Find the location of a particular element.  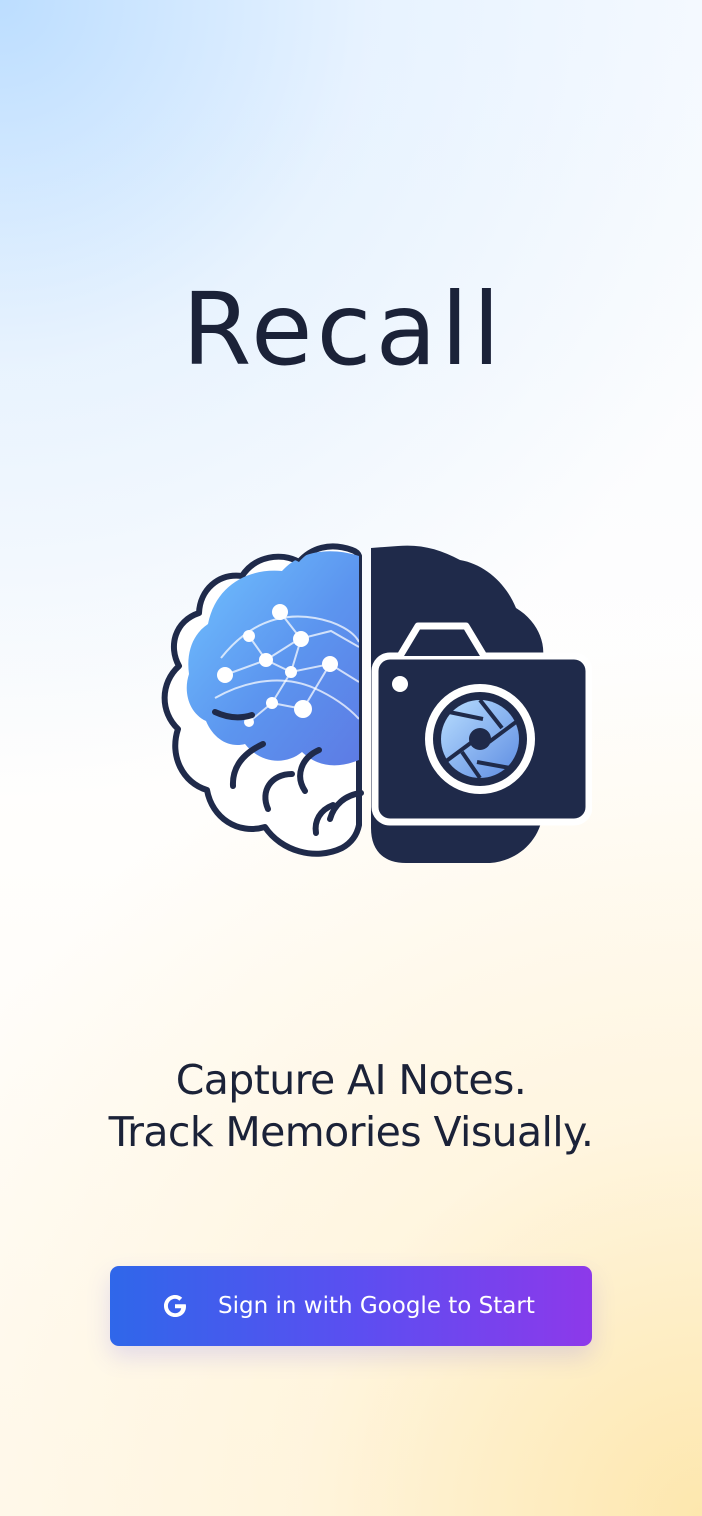

google-signin-content: Sign in with Google to Start is located at coordinates (347, 1306).